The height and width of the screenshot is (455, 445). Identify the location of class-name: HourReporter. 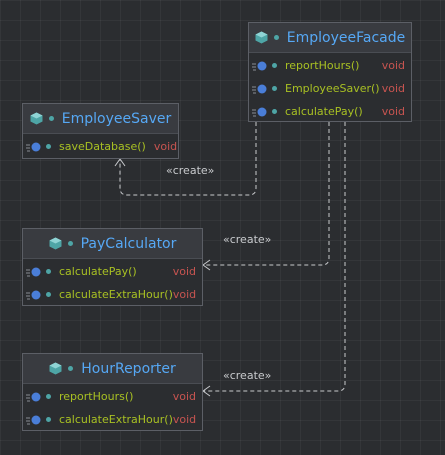
(128, 368).